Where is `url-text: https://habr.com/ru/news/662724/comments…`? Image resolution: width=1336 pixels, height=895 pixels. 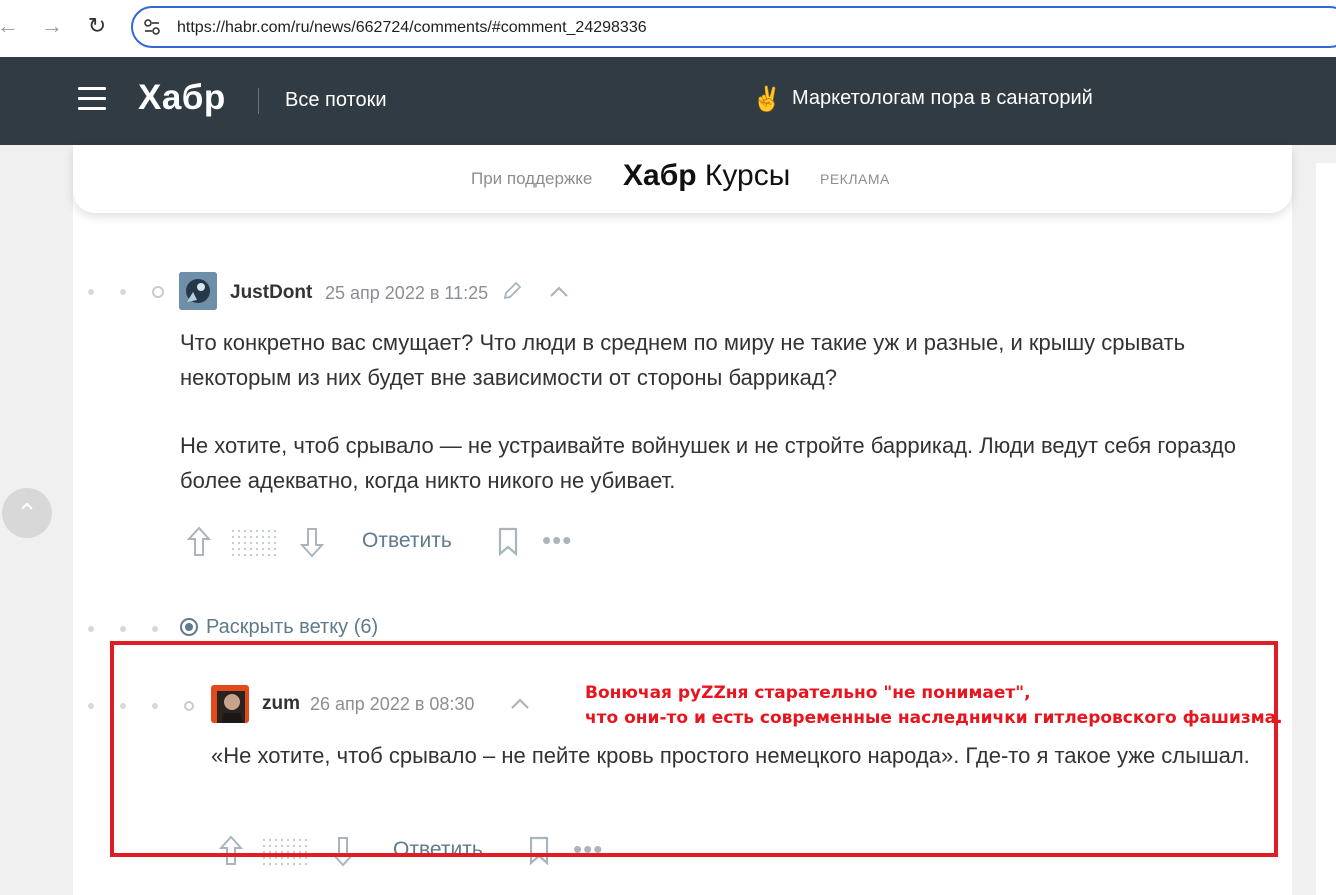 url-text: https://habr.com/ru/news/662724/comments… is located at coordinates (412, 28).